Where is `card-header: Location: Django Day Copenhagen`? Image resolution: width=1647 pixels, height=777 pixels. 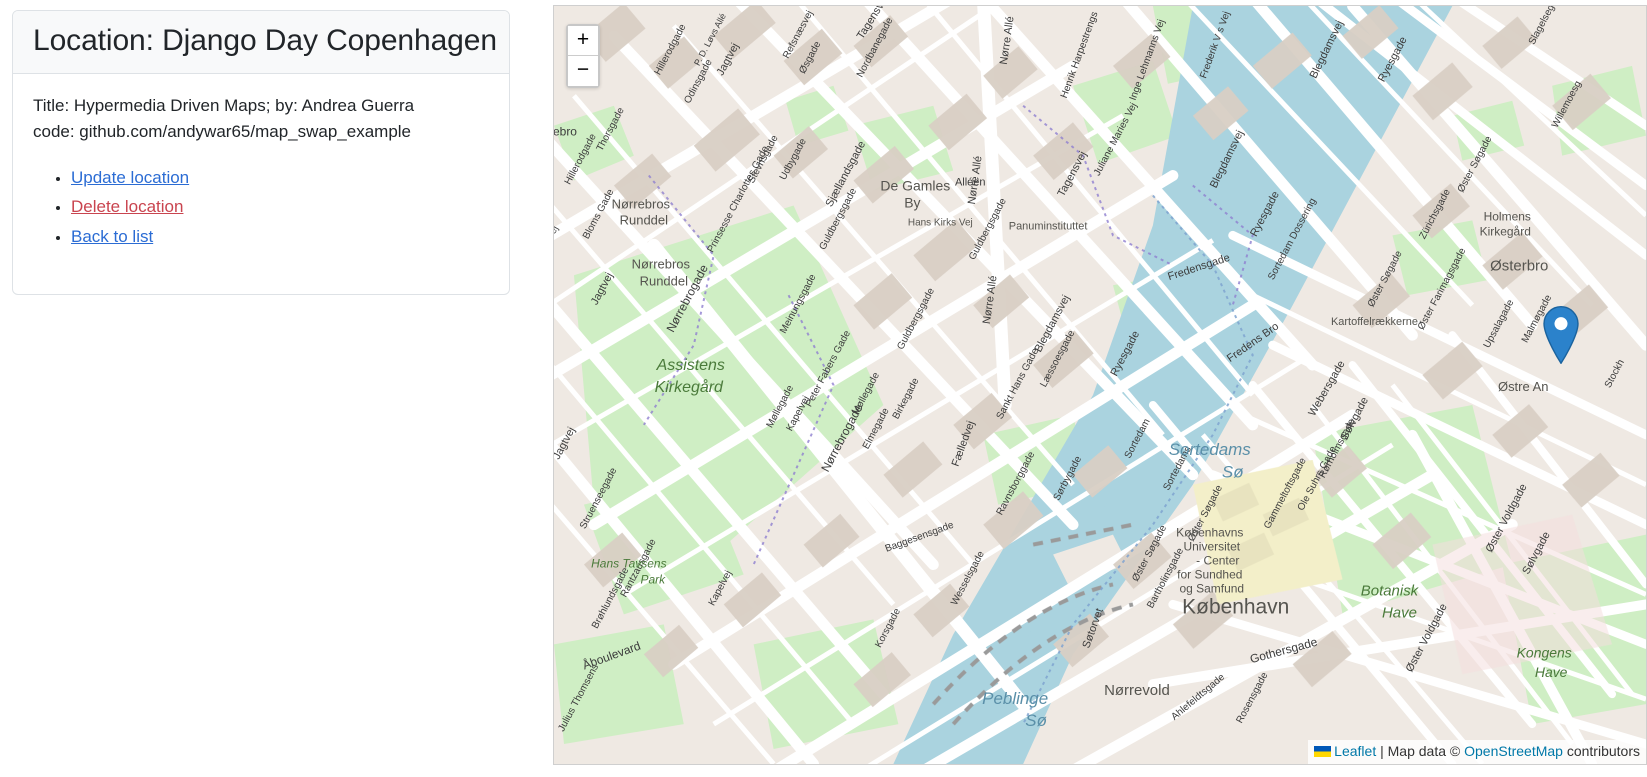 card-header: Location: Django Day Copenhagen is located at coordinates (261, 42).